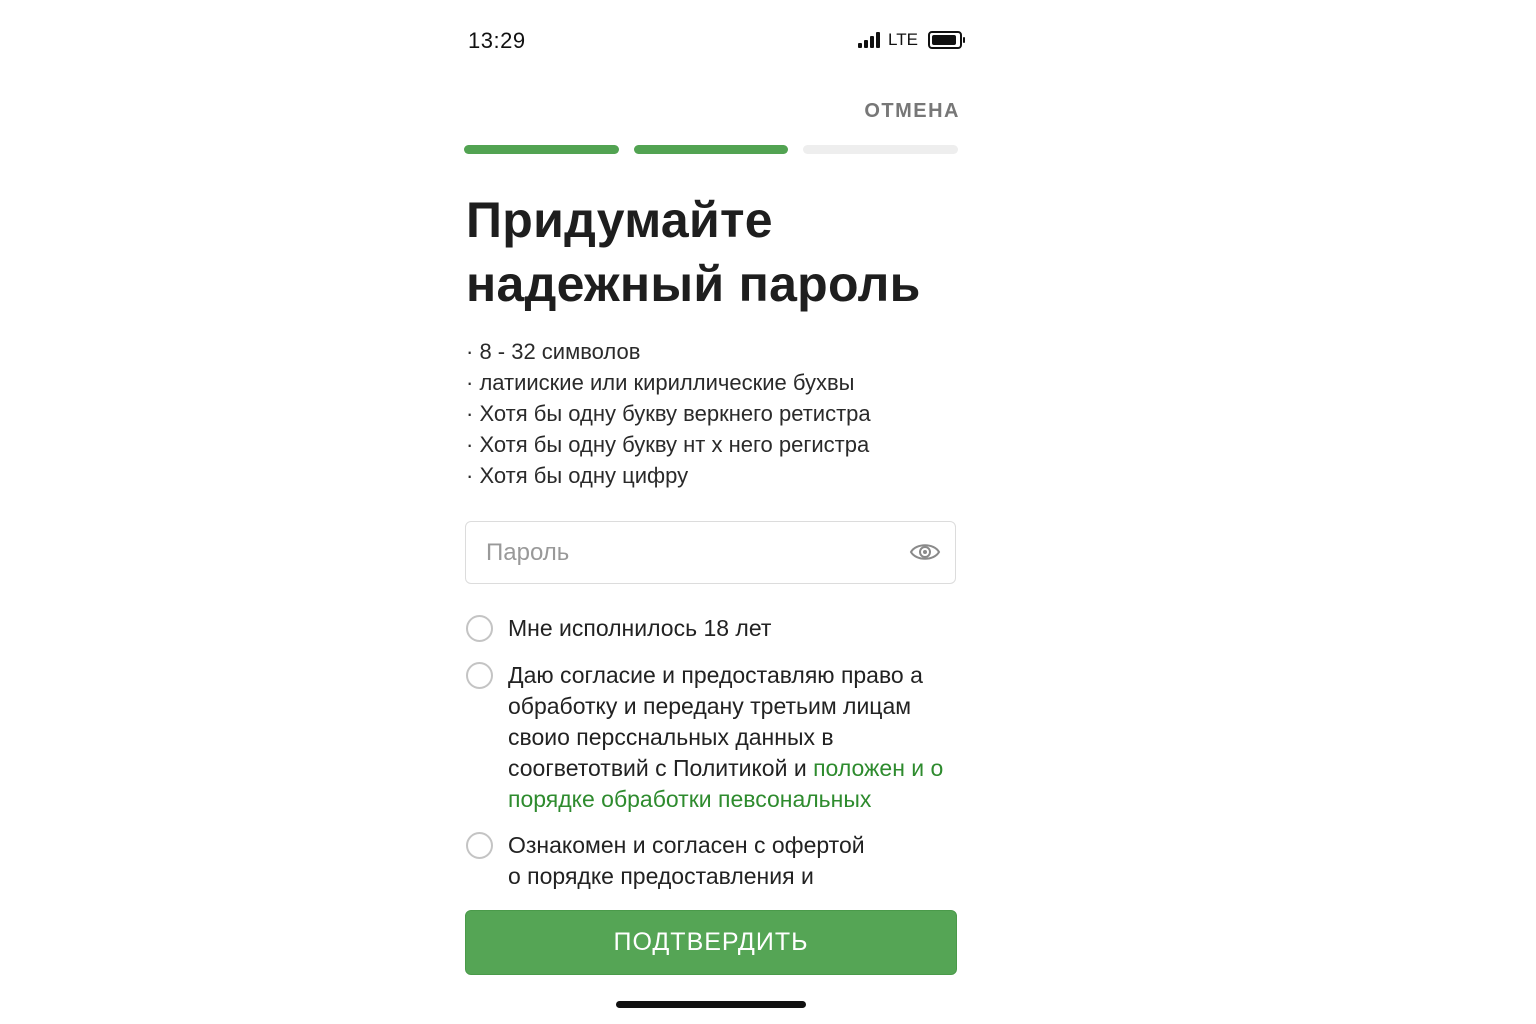 This screenshot has height=1024, width=1536. I want to click on battery-icon, so click(946, 40).